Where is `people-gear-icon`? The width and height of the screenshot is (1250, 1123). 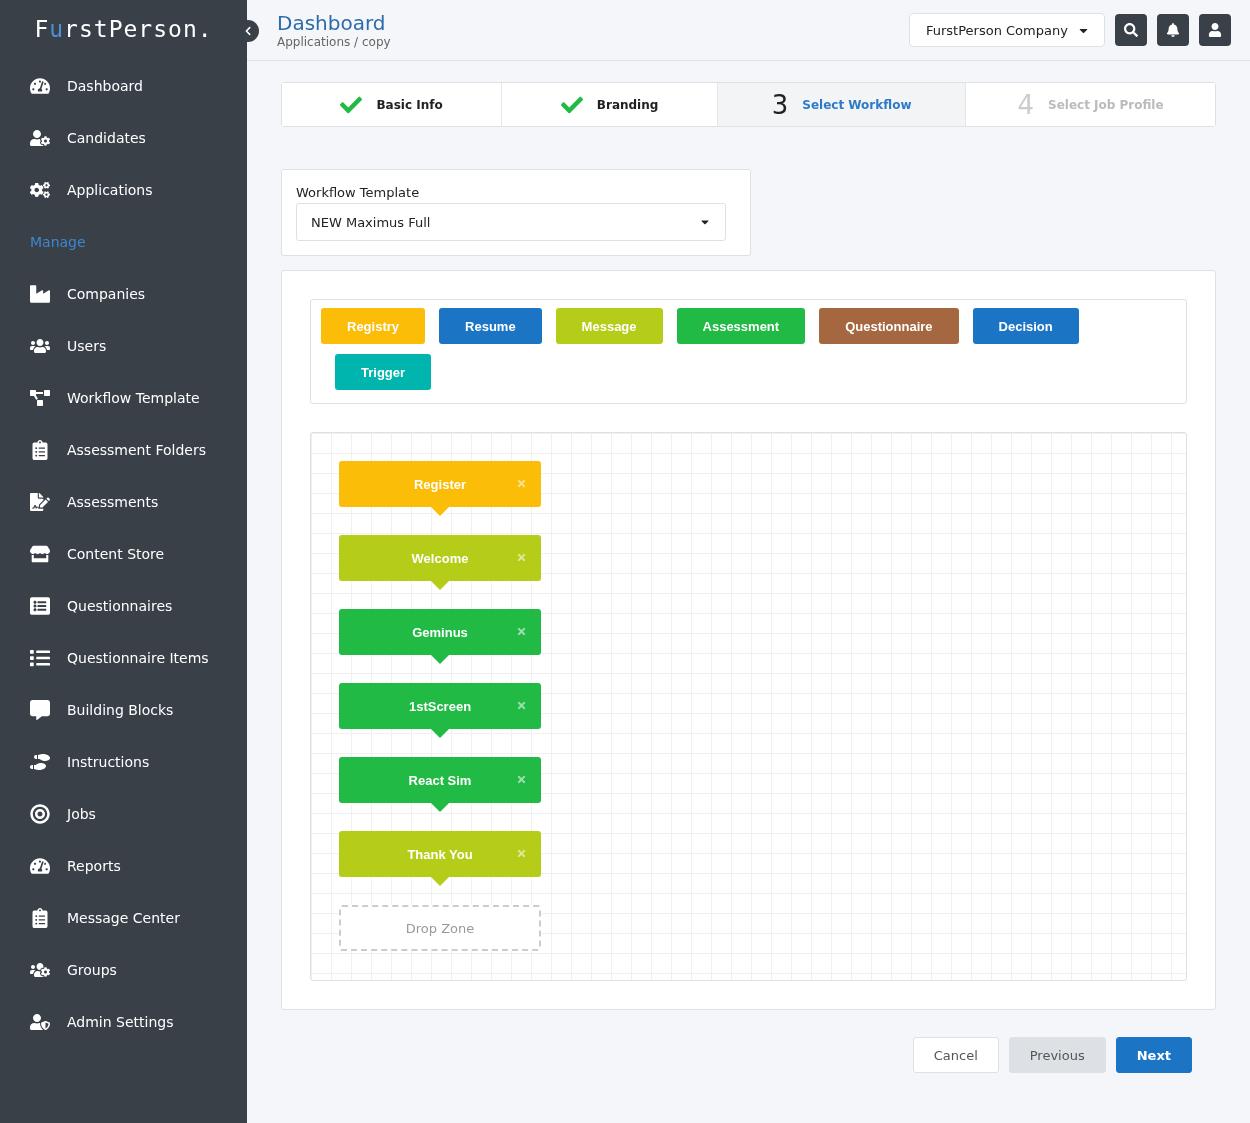
people-gear-icon is located at coordinates (40, 970).